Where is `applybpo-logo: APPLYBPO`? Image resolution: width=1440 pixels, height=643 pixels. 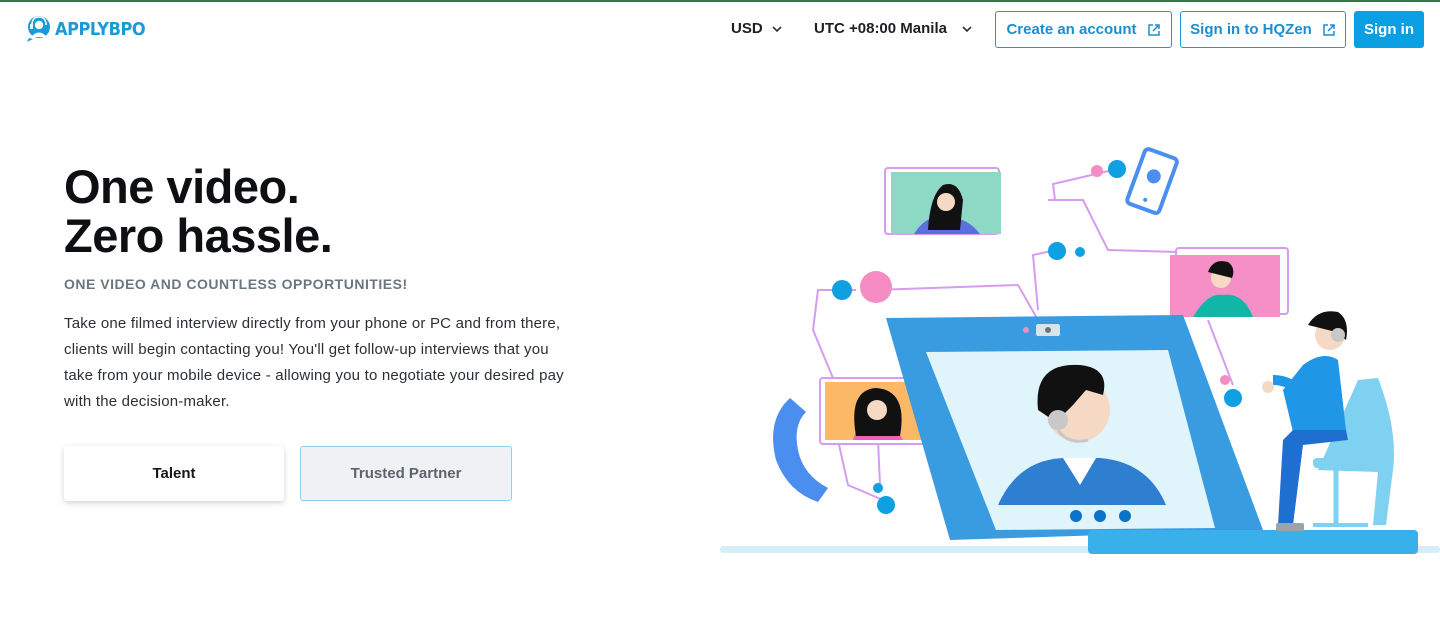
applybpo-logo: APPLYBPO is located at coordinates (90, 29).